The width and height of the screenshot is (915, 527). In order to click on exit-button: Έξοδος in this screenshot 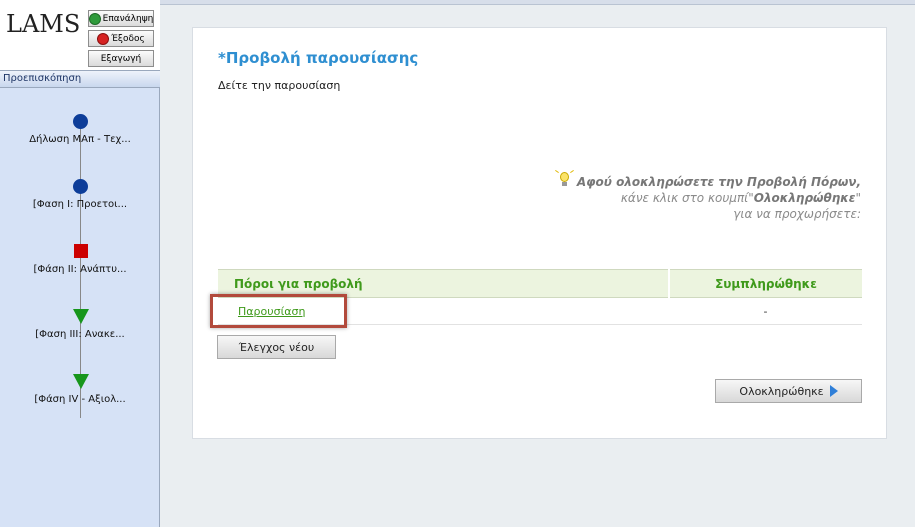, I will do `click(121, 38)`.